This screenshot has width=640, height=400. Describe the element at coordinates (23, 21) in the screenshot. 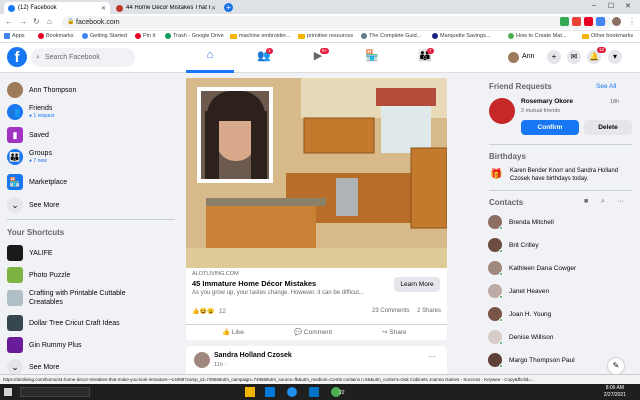

I see `forward-icon: →` at that location.